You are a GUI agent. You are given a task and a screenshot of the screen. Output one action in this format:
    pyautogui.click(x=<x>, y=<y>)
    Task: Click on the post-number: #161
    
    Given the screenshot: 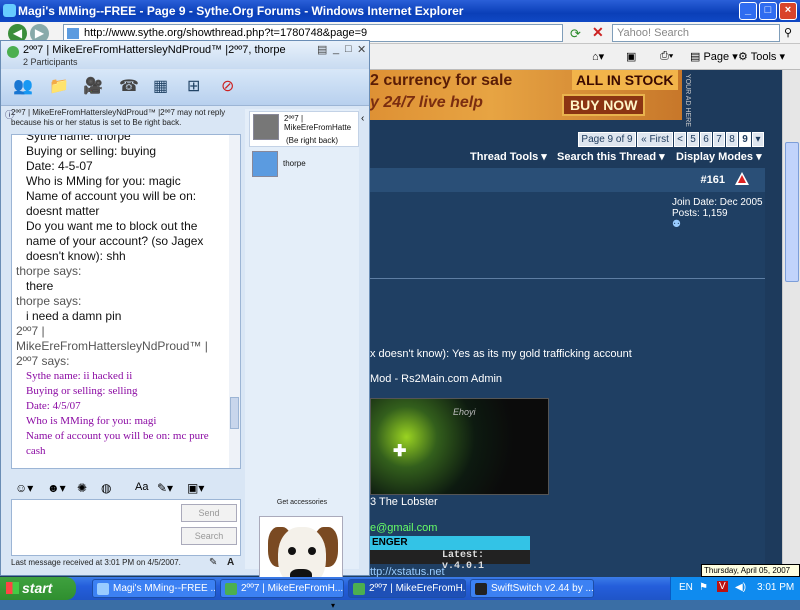 What is the action you would take?
    pyautogui.click(x=713, y=180)
    